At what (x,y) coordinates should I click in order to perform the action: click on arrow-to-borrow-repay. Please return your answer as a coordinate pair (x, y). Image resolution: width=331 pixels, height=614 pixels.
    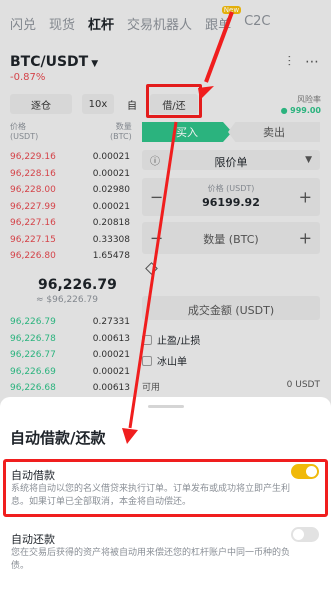
    Looking at the image, I should click on (219, 47).